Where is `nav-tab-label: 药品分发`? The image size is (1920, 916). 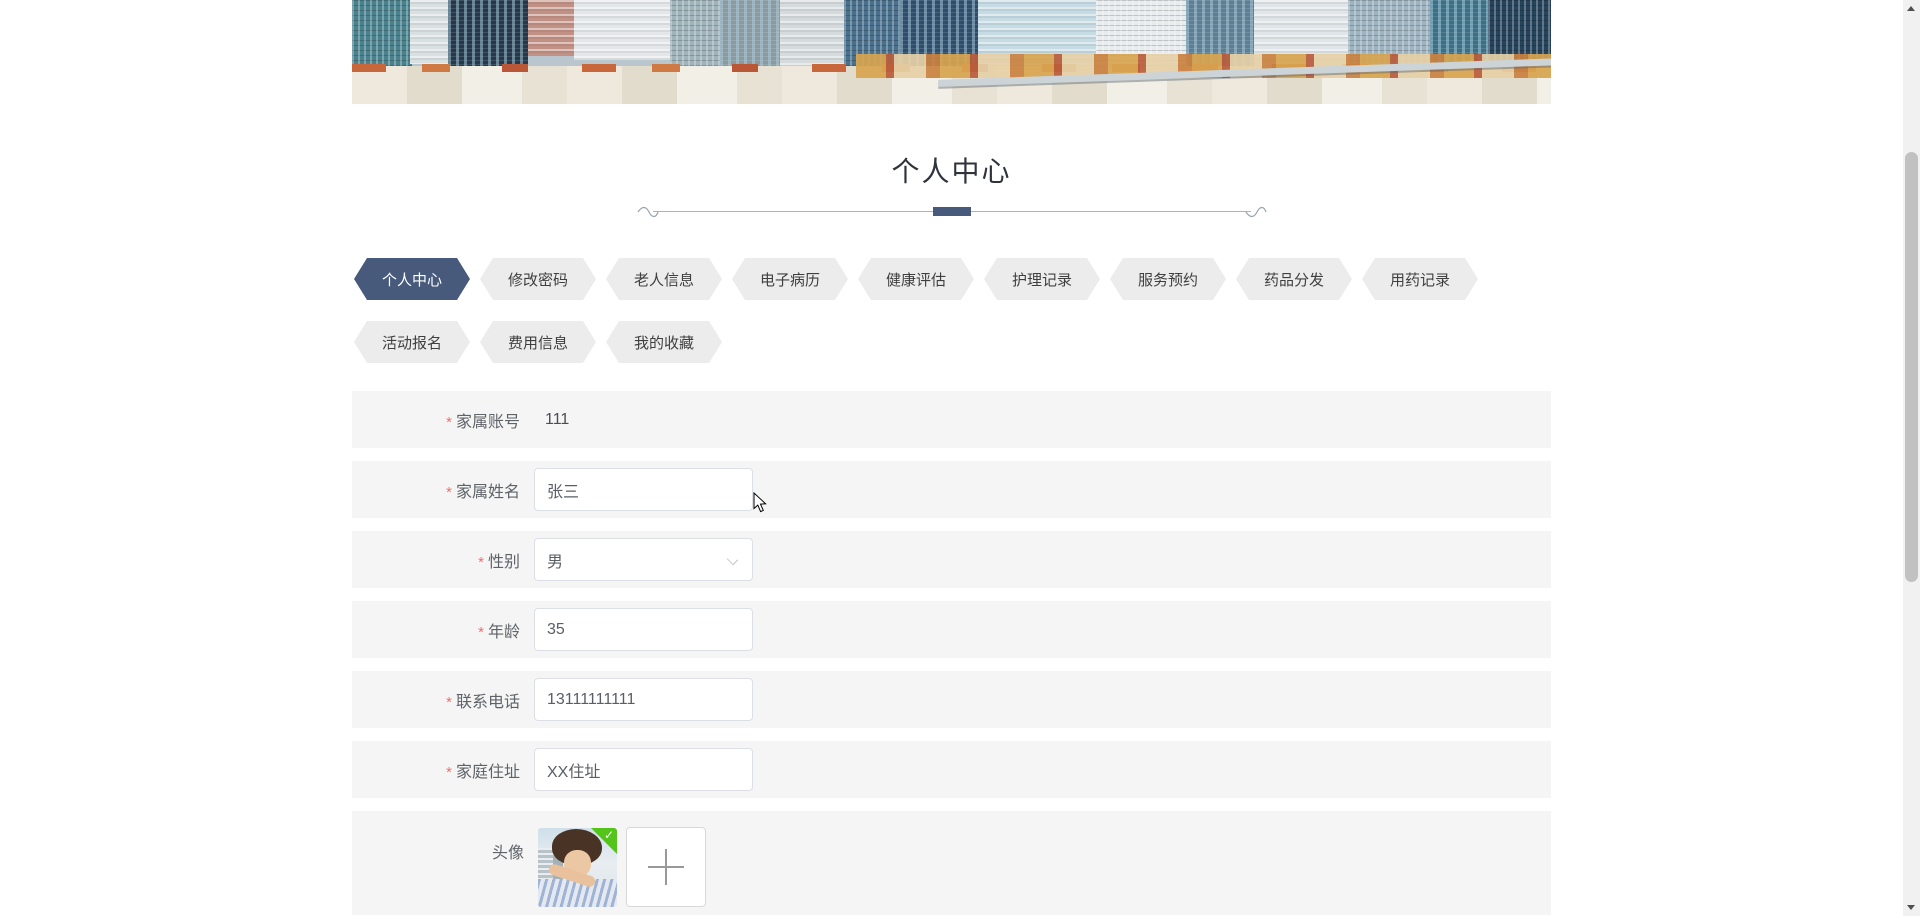
nav-tab-label: 药品分发 is located at coordinates (1293, 280).